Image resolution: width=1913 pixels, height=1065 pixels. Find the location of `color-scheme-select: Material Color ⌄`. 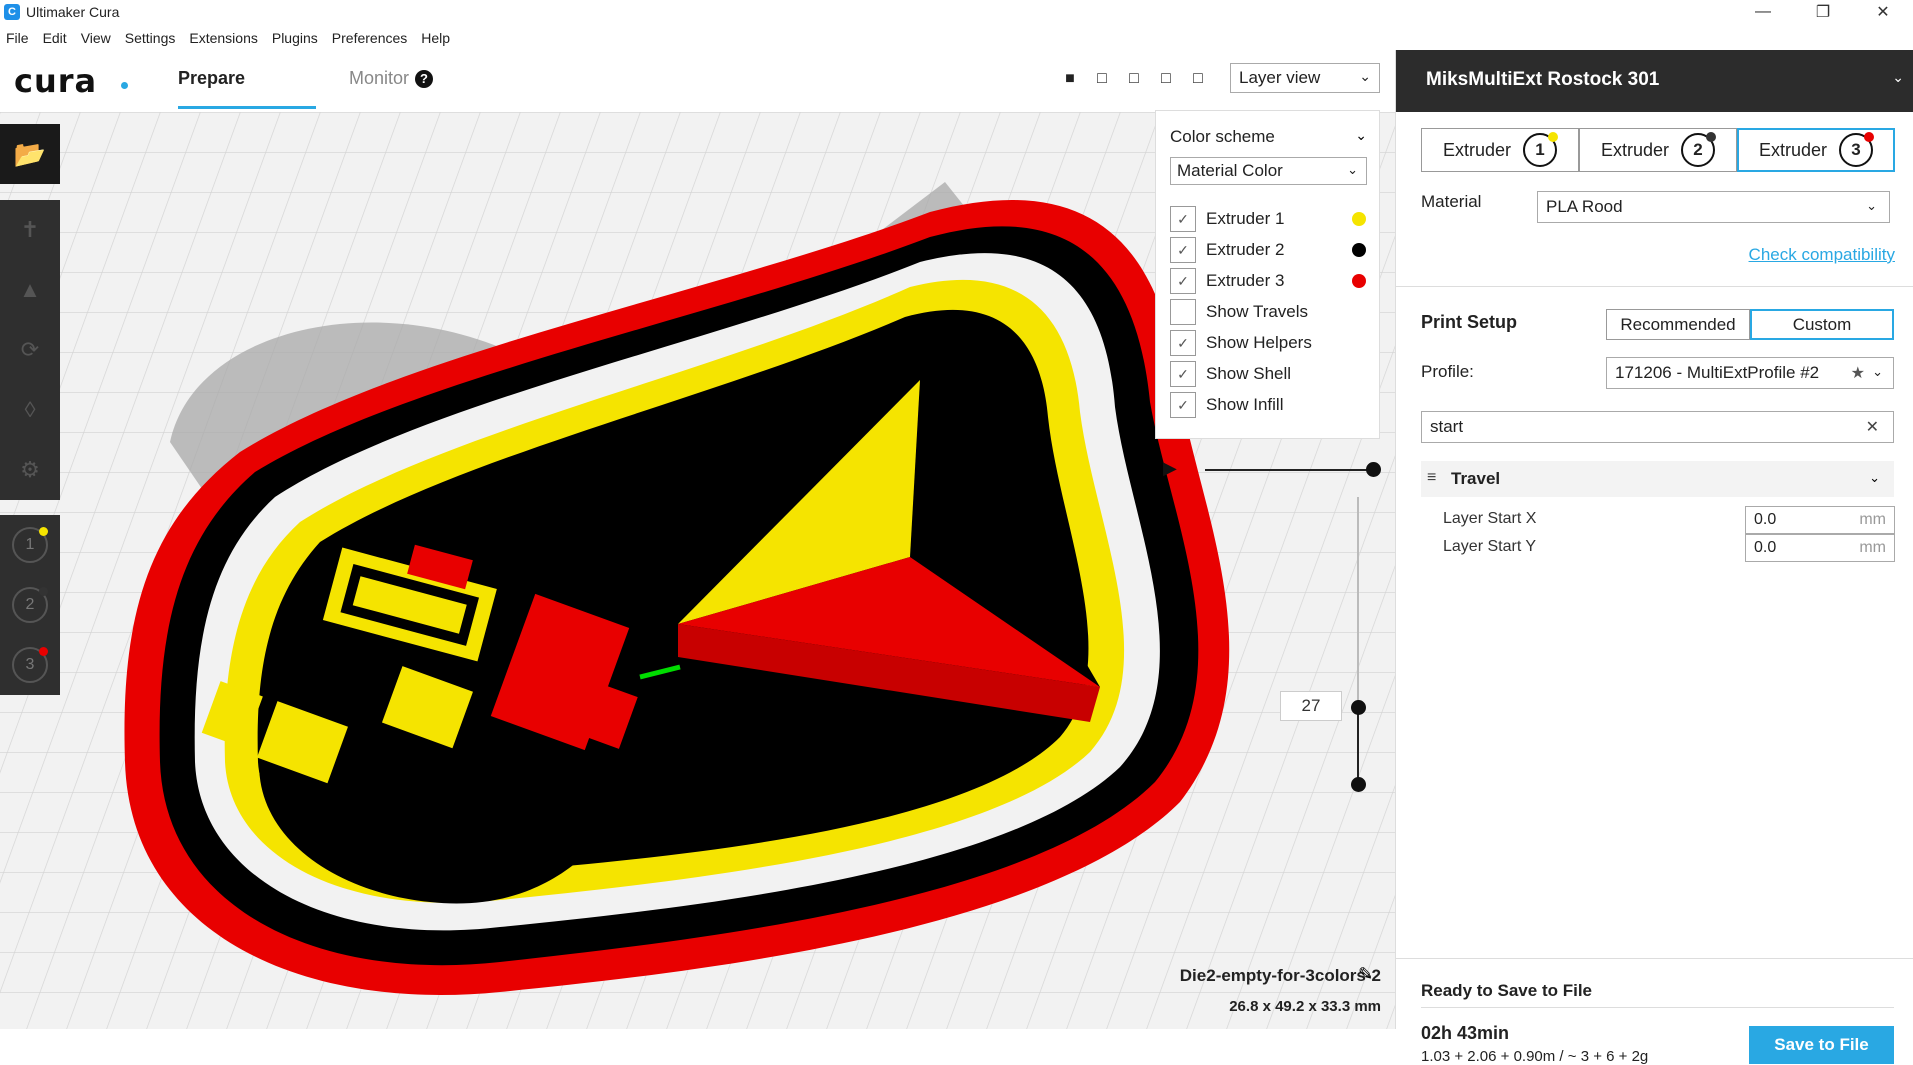

color-scheme-select: Material Color ⌄ is located at coordinates (1268, 171).